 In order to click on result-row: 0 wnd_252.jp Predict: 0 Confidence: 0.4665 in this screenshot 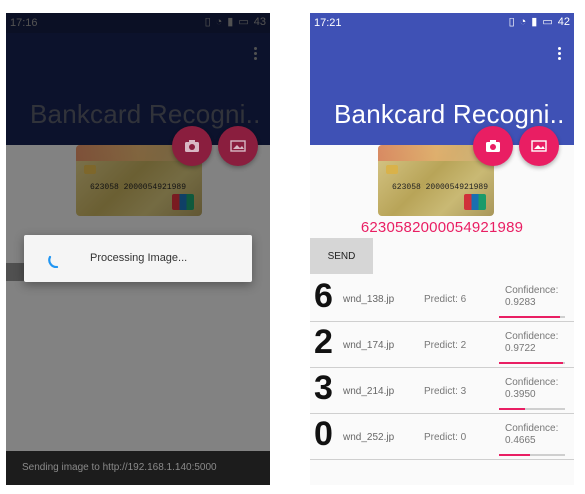, I will do `click(442, 437)`.